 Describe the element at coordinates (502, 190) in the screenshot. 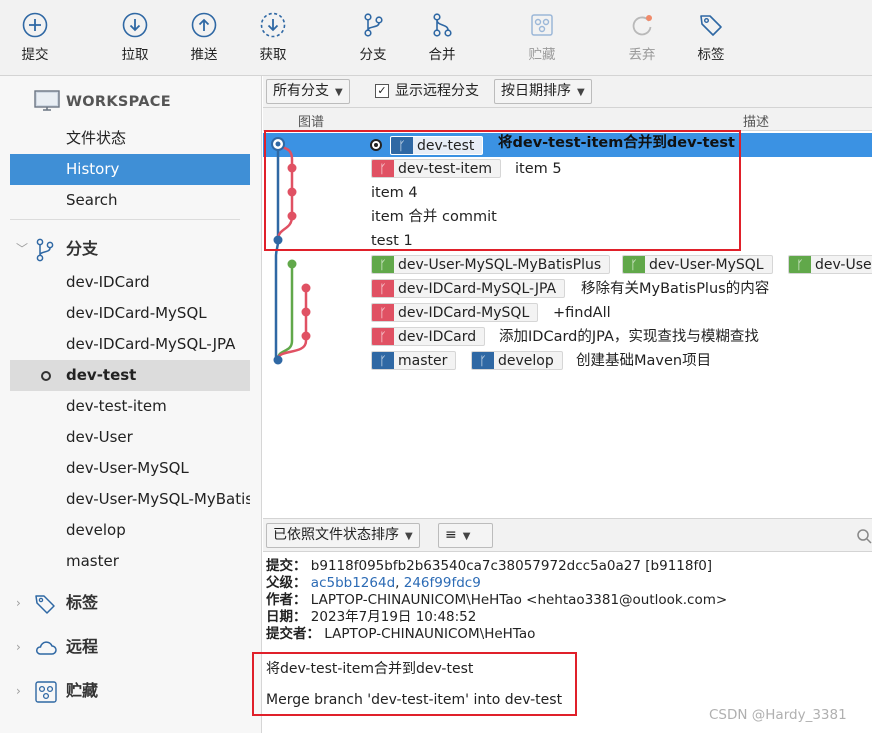

I see `annotation-highlight-box` at that location.